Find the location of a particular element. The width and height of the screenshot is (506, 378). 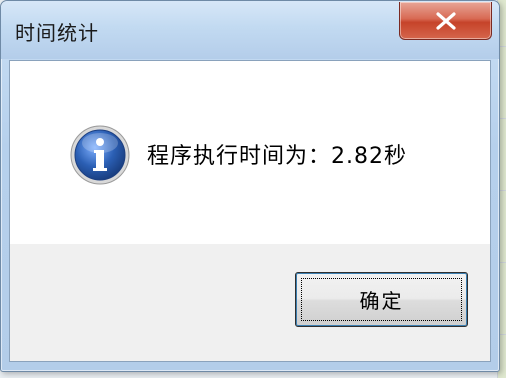

dialog-title: 时间统计 is located at coordinates (57, 33).